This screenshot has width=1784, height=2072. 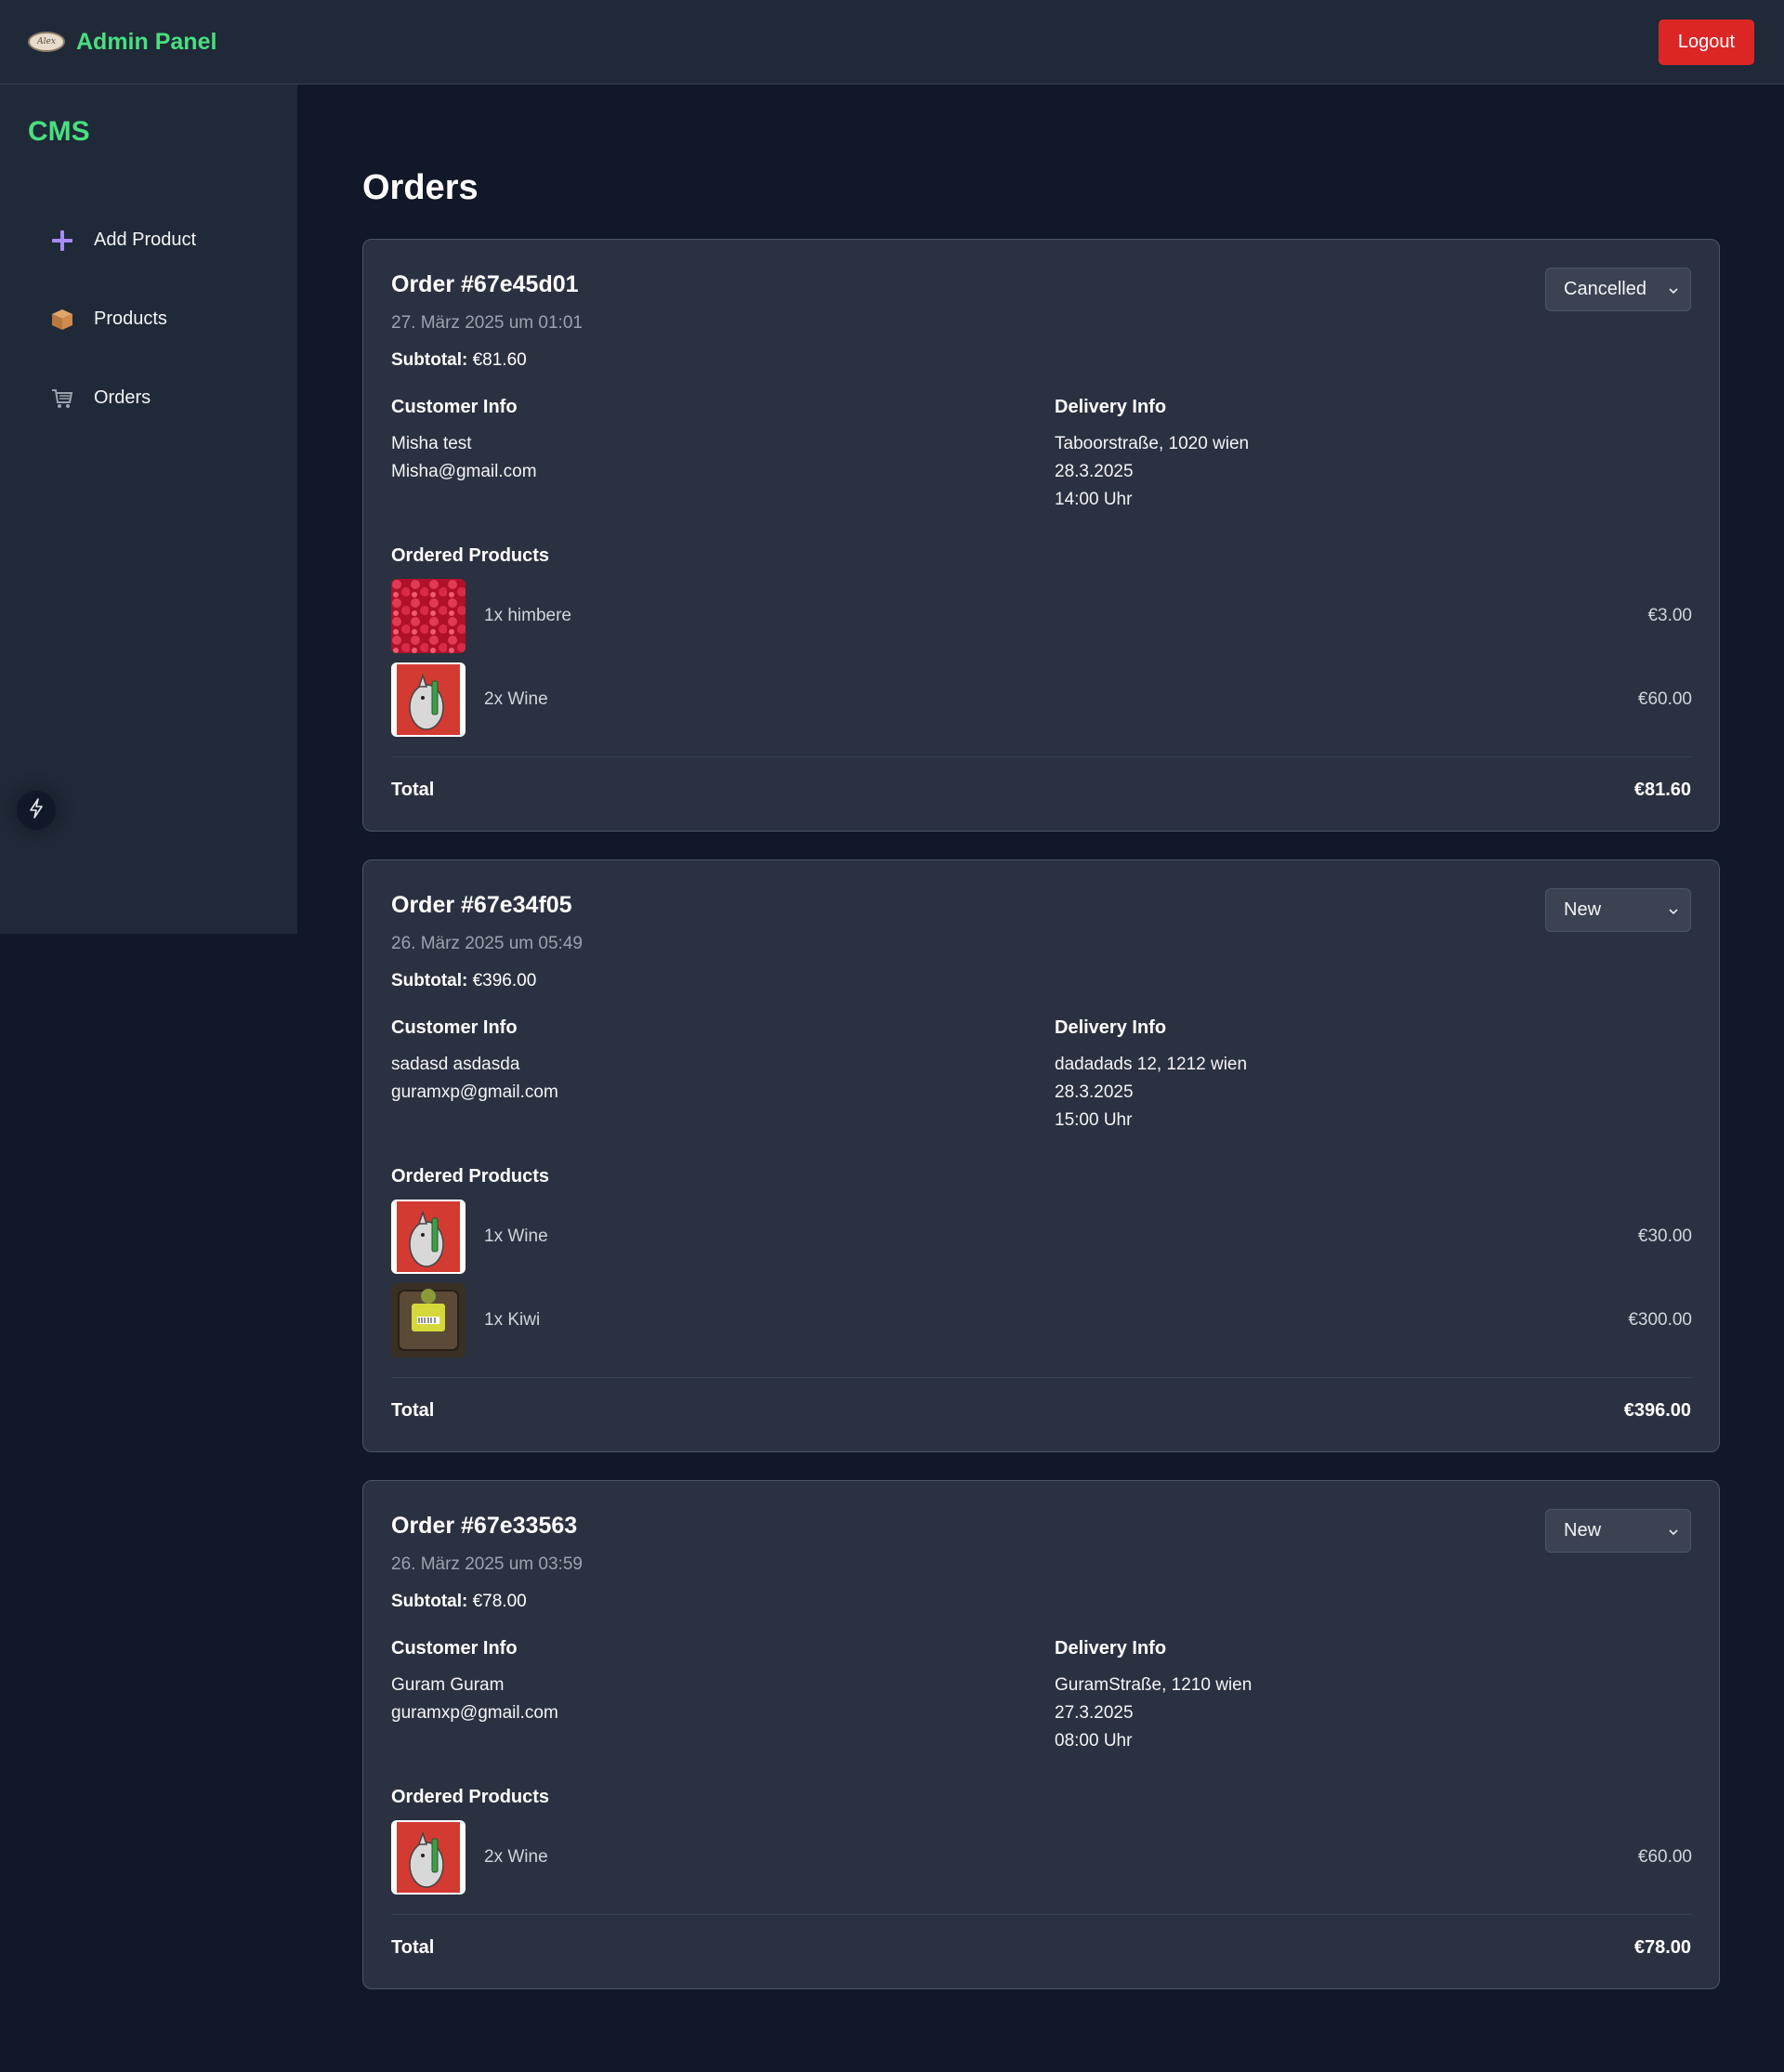 I want to click on order-title: Order #67e45d01, so click(x=485, y=284).